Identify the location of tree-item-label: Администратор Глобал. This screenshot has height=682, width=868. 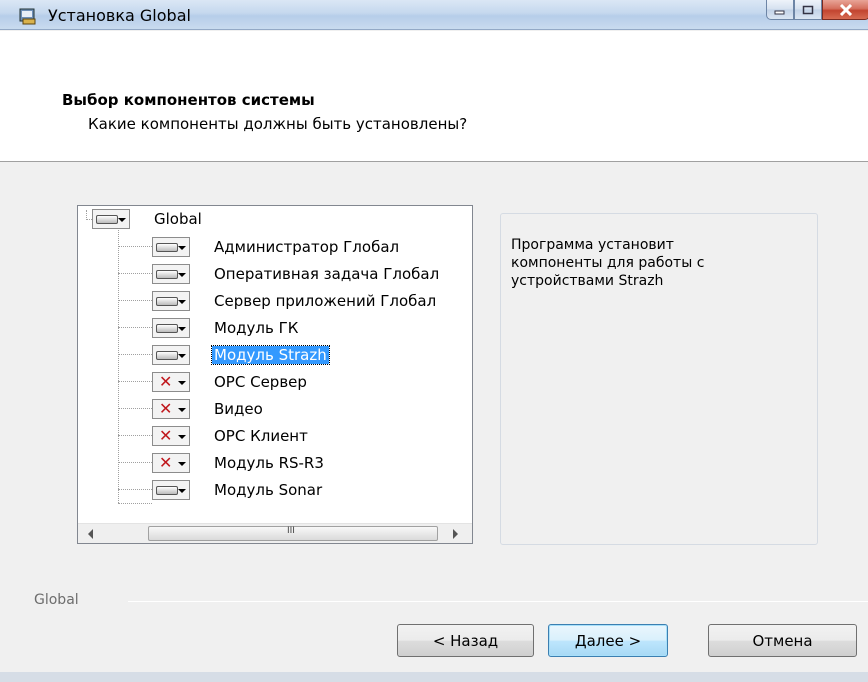
(306, 247).